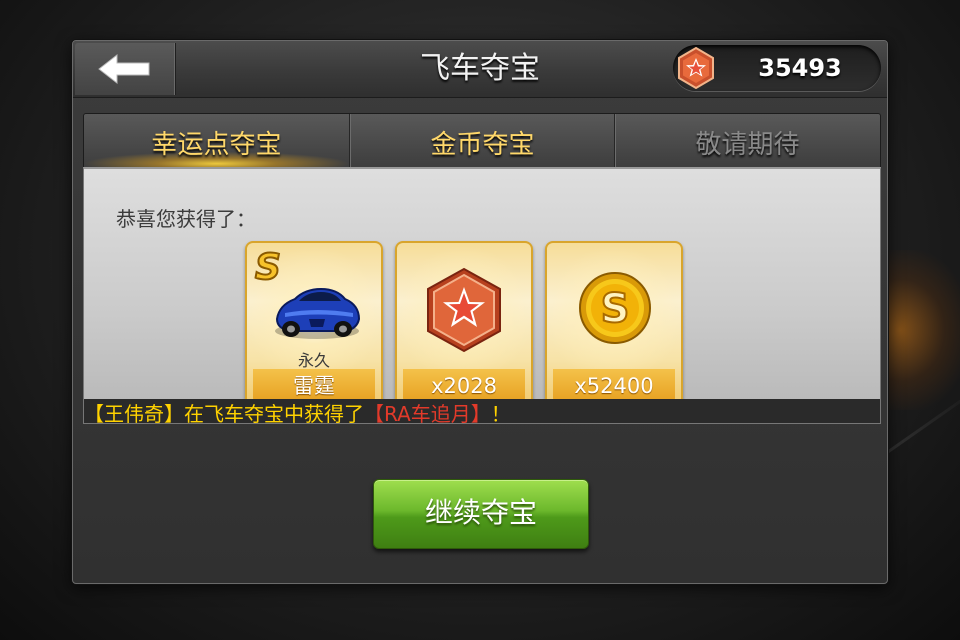  What do you see at coordinates (313, 360) in the screenshot?
I see `reward-duration: 永久` at bounding box center [313, 360].